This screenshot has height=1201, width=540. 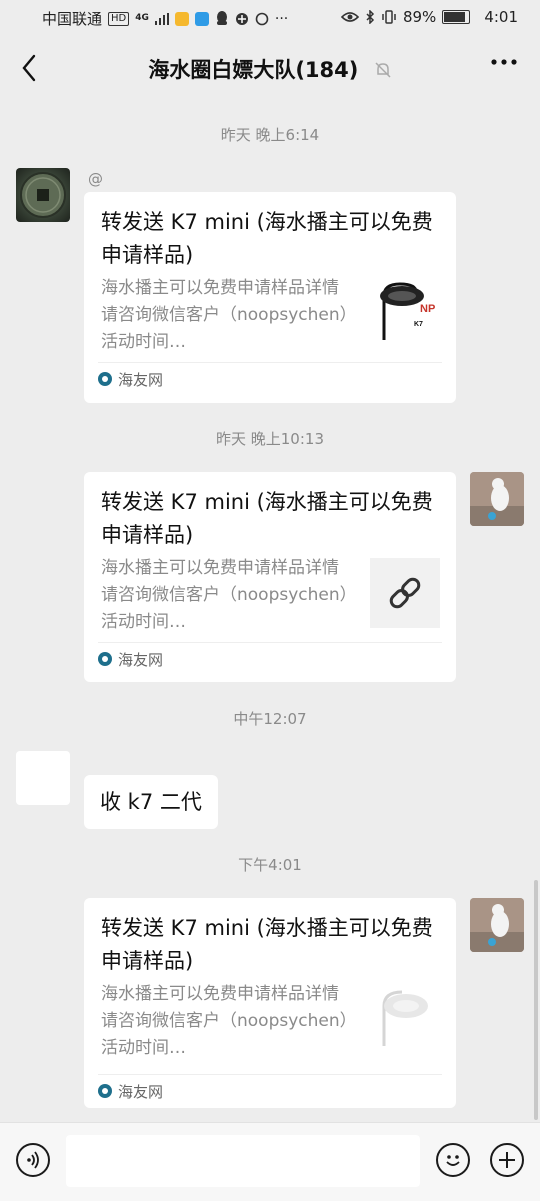 I want to click on status-clock: 4:01, so click(x=501, y=17).